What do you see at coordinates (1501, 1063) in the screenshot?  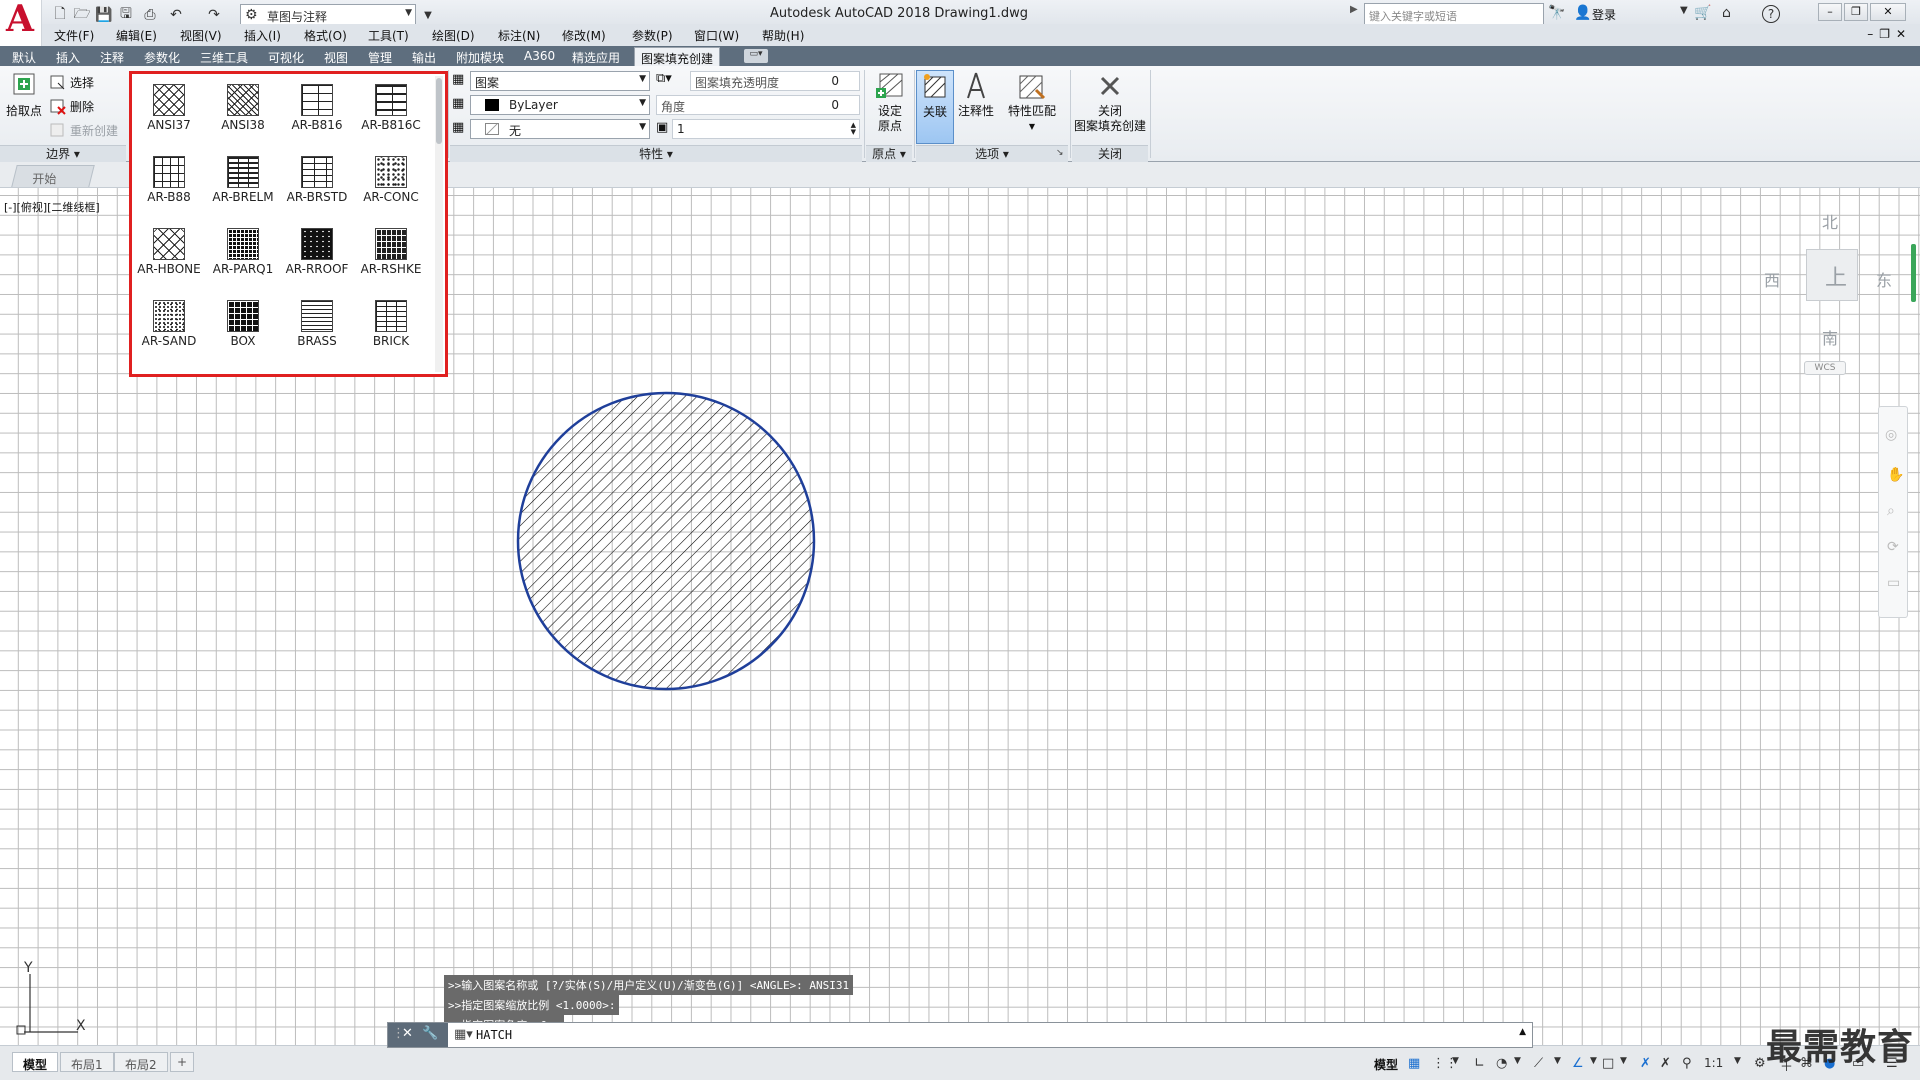 I see `polar-icon: ◔` at bounding box center [1501, 1063].